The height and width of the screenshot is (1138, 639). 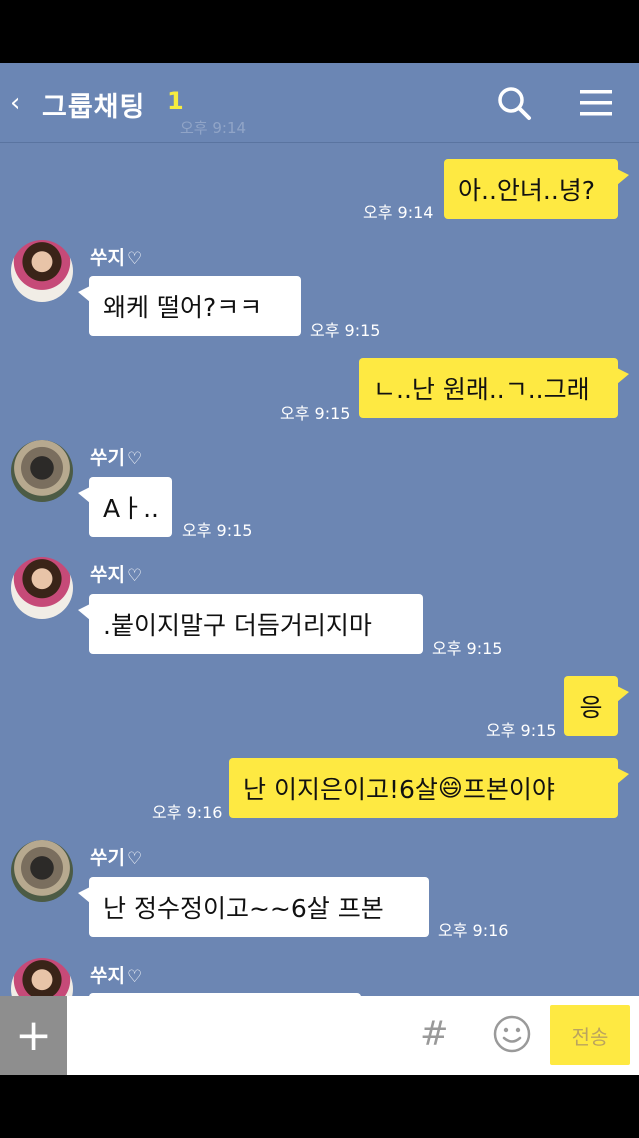 What do you see at coordinates (434, 1034) in the screenshot?
I see `hash-icon: #` at bounding box center [434, 1034].